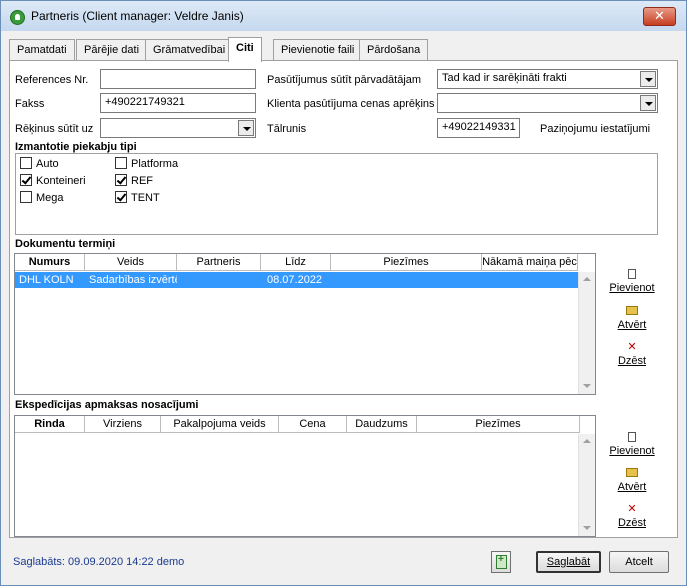 The width and height of the screenshot is (687, 586). Describe the element at coordinates (52, 80) in the screenshot. I see `references-label: References Nr.` at that location.